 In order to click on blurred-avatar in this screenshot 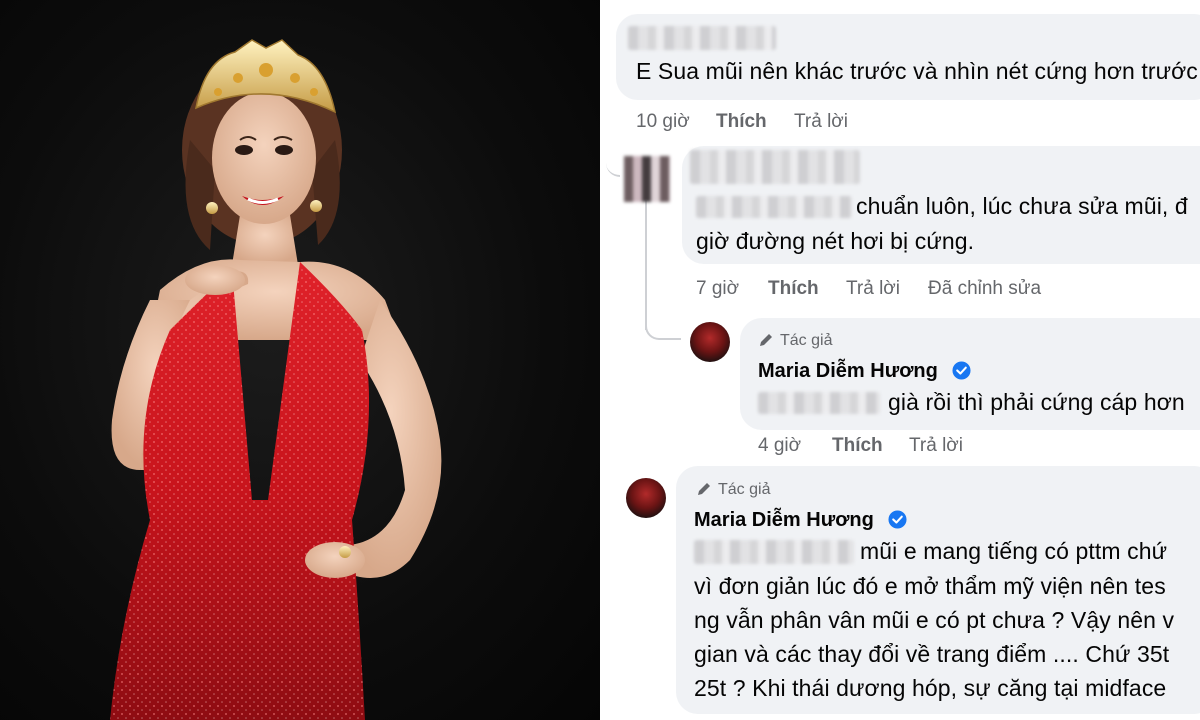, I will do `click(647, 179)`.